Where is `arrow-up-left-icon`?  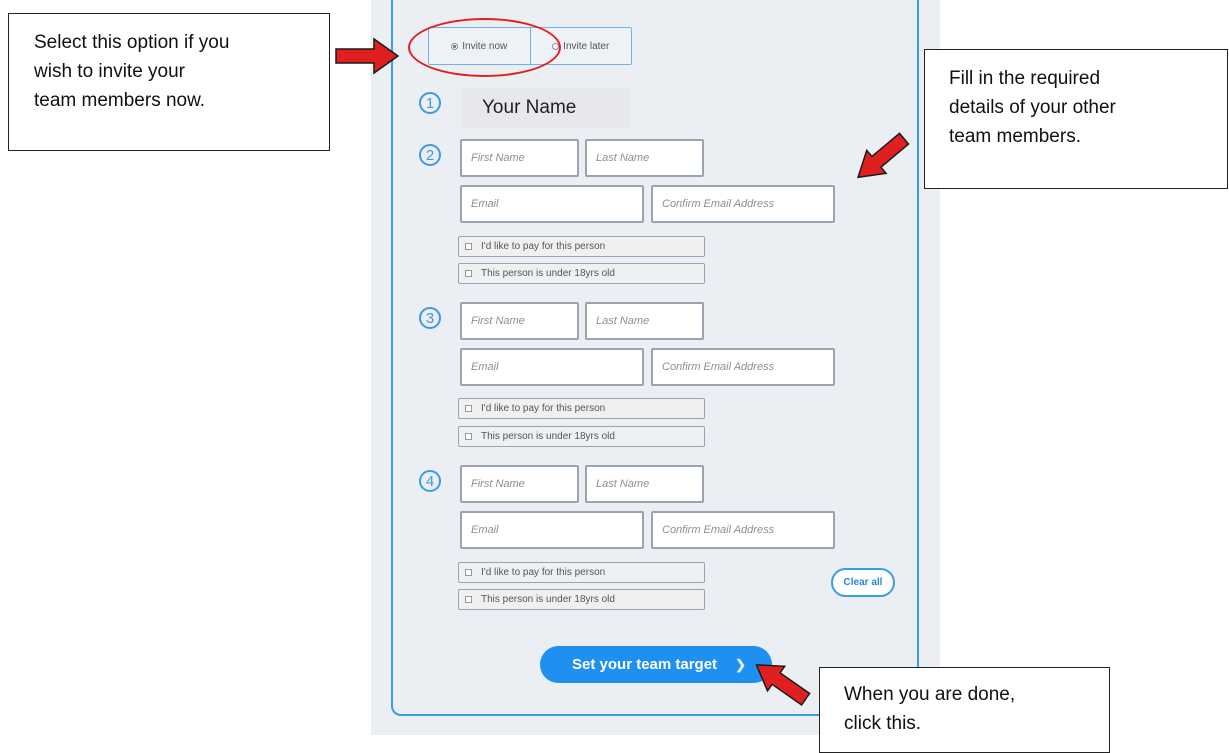
arrow-up-left-icon is located at coordinates (783, 684).